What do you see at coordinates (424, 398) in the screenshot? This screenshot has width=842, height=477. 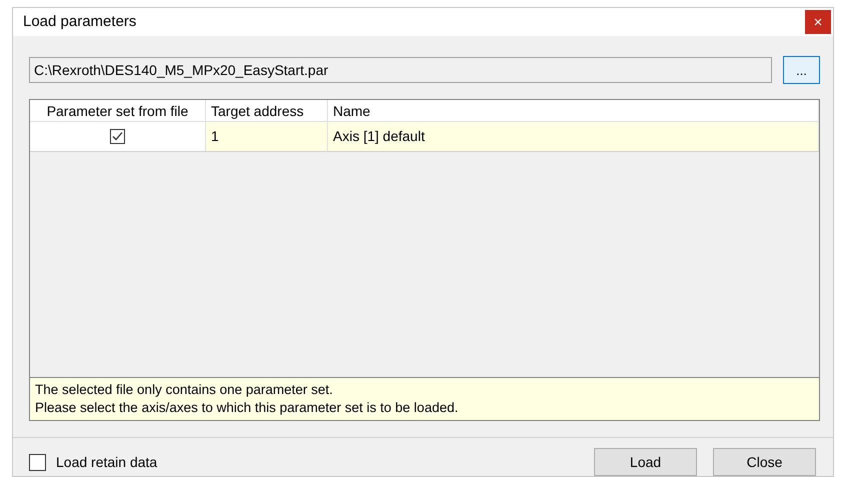 I see `info-message: The selected file only contains one parameter set. Please select the axis/axes to which this parameter set is to be loaded.` at bounding box center [424, 398].